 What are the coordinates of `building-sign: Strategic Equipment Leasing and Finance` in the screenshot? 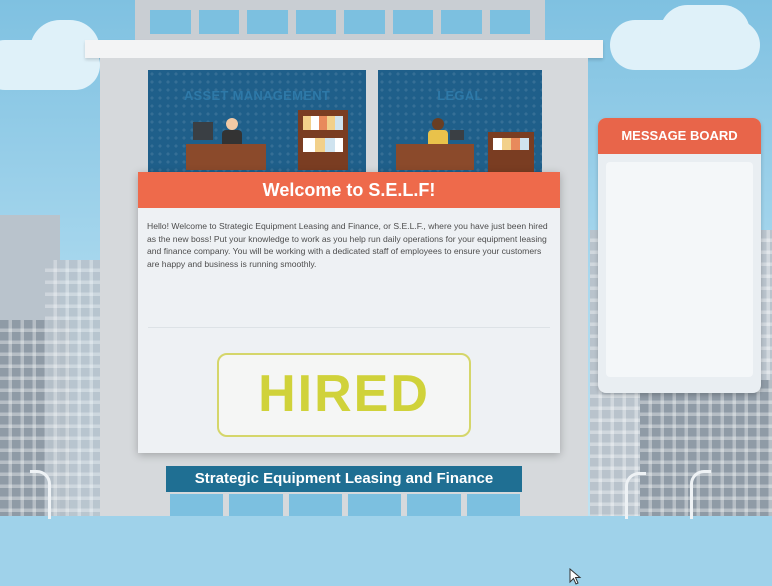 It's located at (344, 479).